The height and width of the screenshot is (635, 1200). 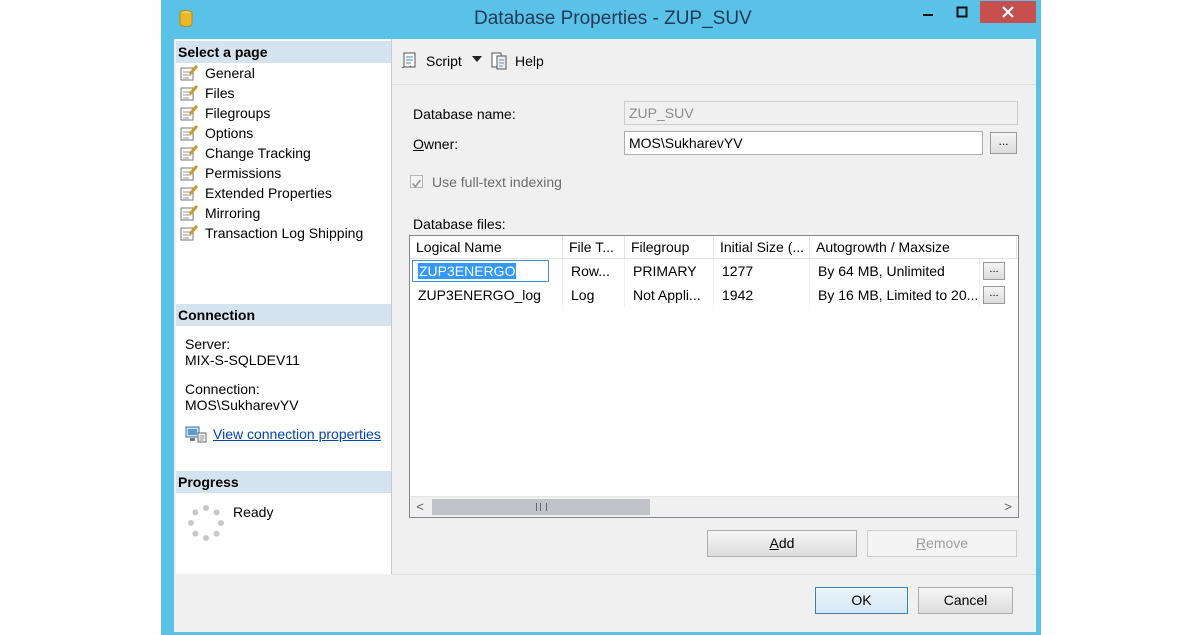 What do you see at coordinates (714, 62) in the screenshot?
I see `toolbar: Script Help` at bounding box center [714, 62].